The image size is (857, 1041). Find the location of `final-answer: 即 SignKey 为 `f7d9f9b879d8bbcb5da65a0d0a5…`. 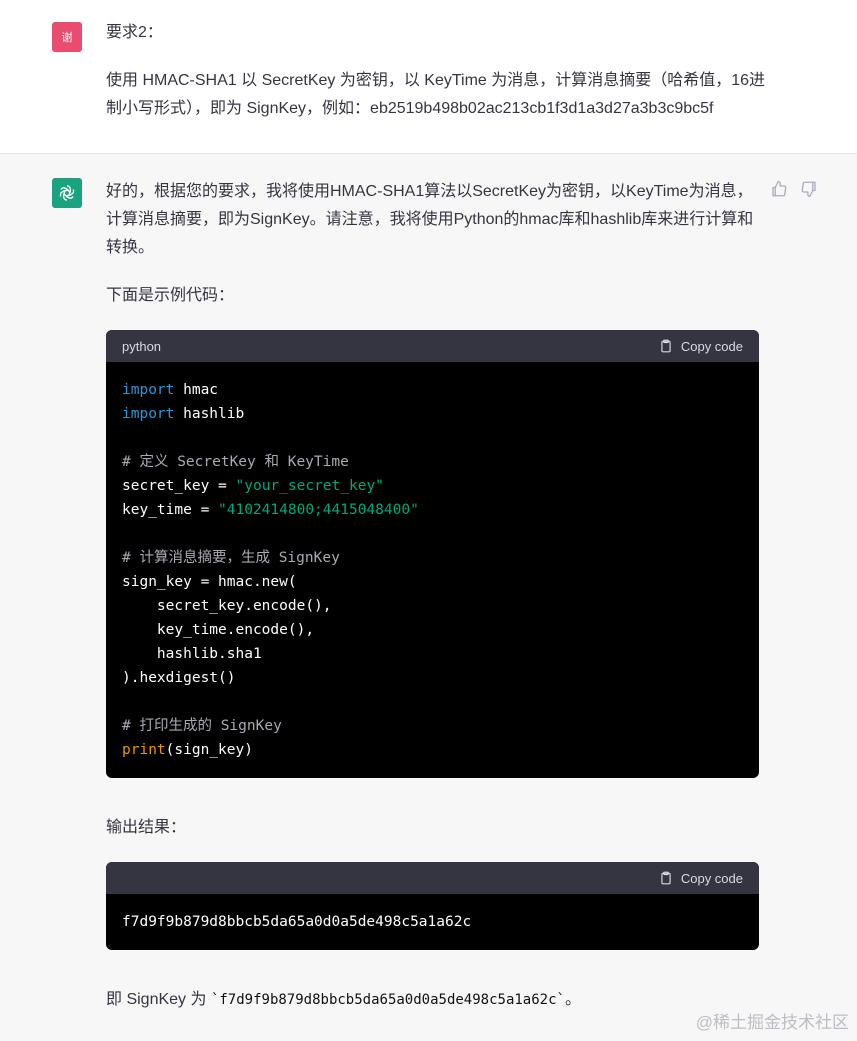

final-answer: 即 SignKey 为 `f7d9f9b879d8bbcb5da65a0d0a5… is located at coordinates (436, 1000).